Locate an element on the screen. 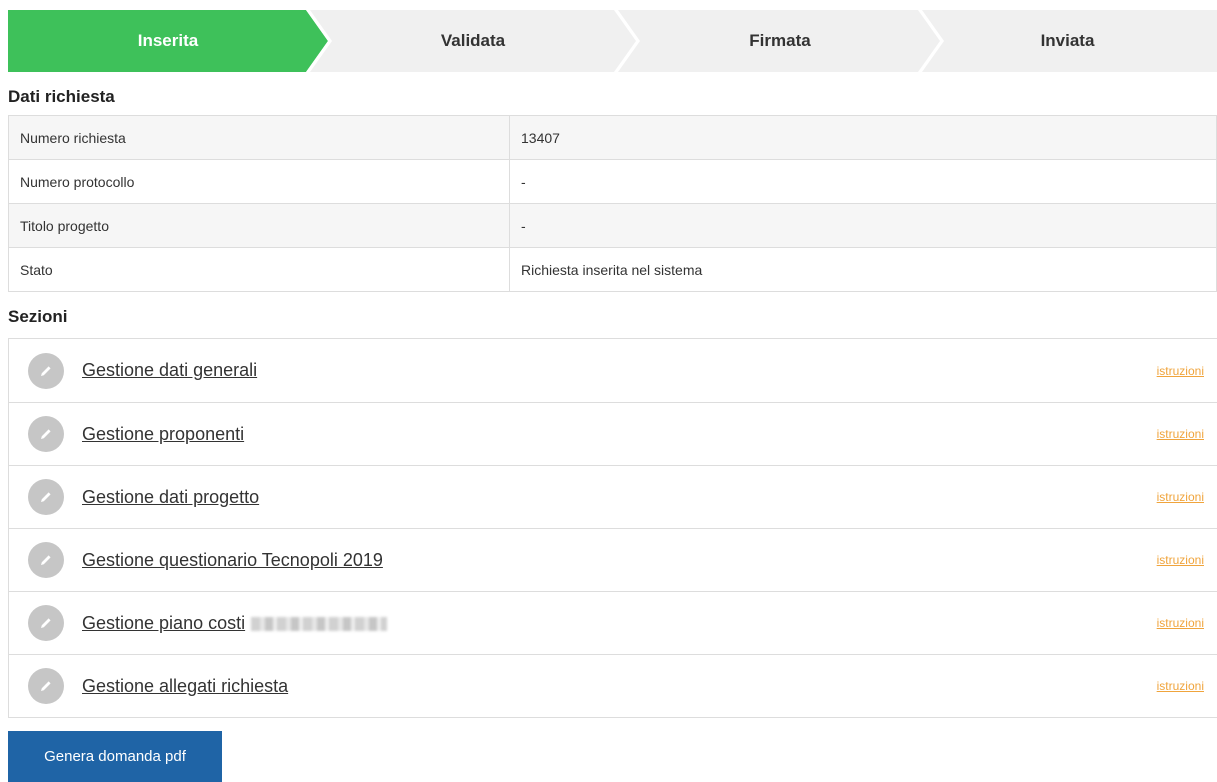 Image resolution: width=1217 pixels, height=782 pixels. step-inviata: Inviata is located at coordinates (1067, 41).